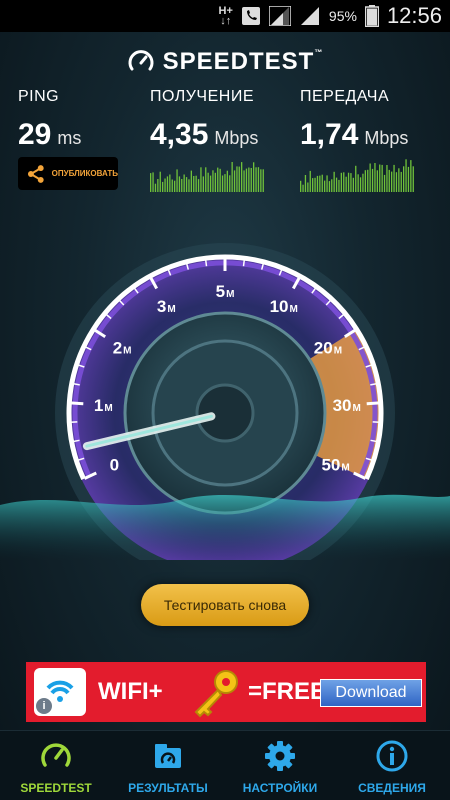  I want to click on decorative-wave, so click(225, 527).